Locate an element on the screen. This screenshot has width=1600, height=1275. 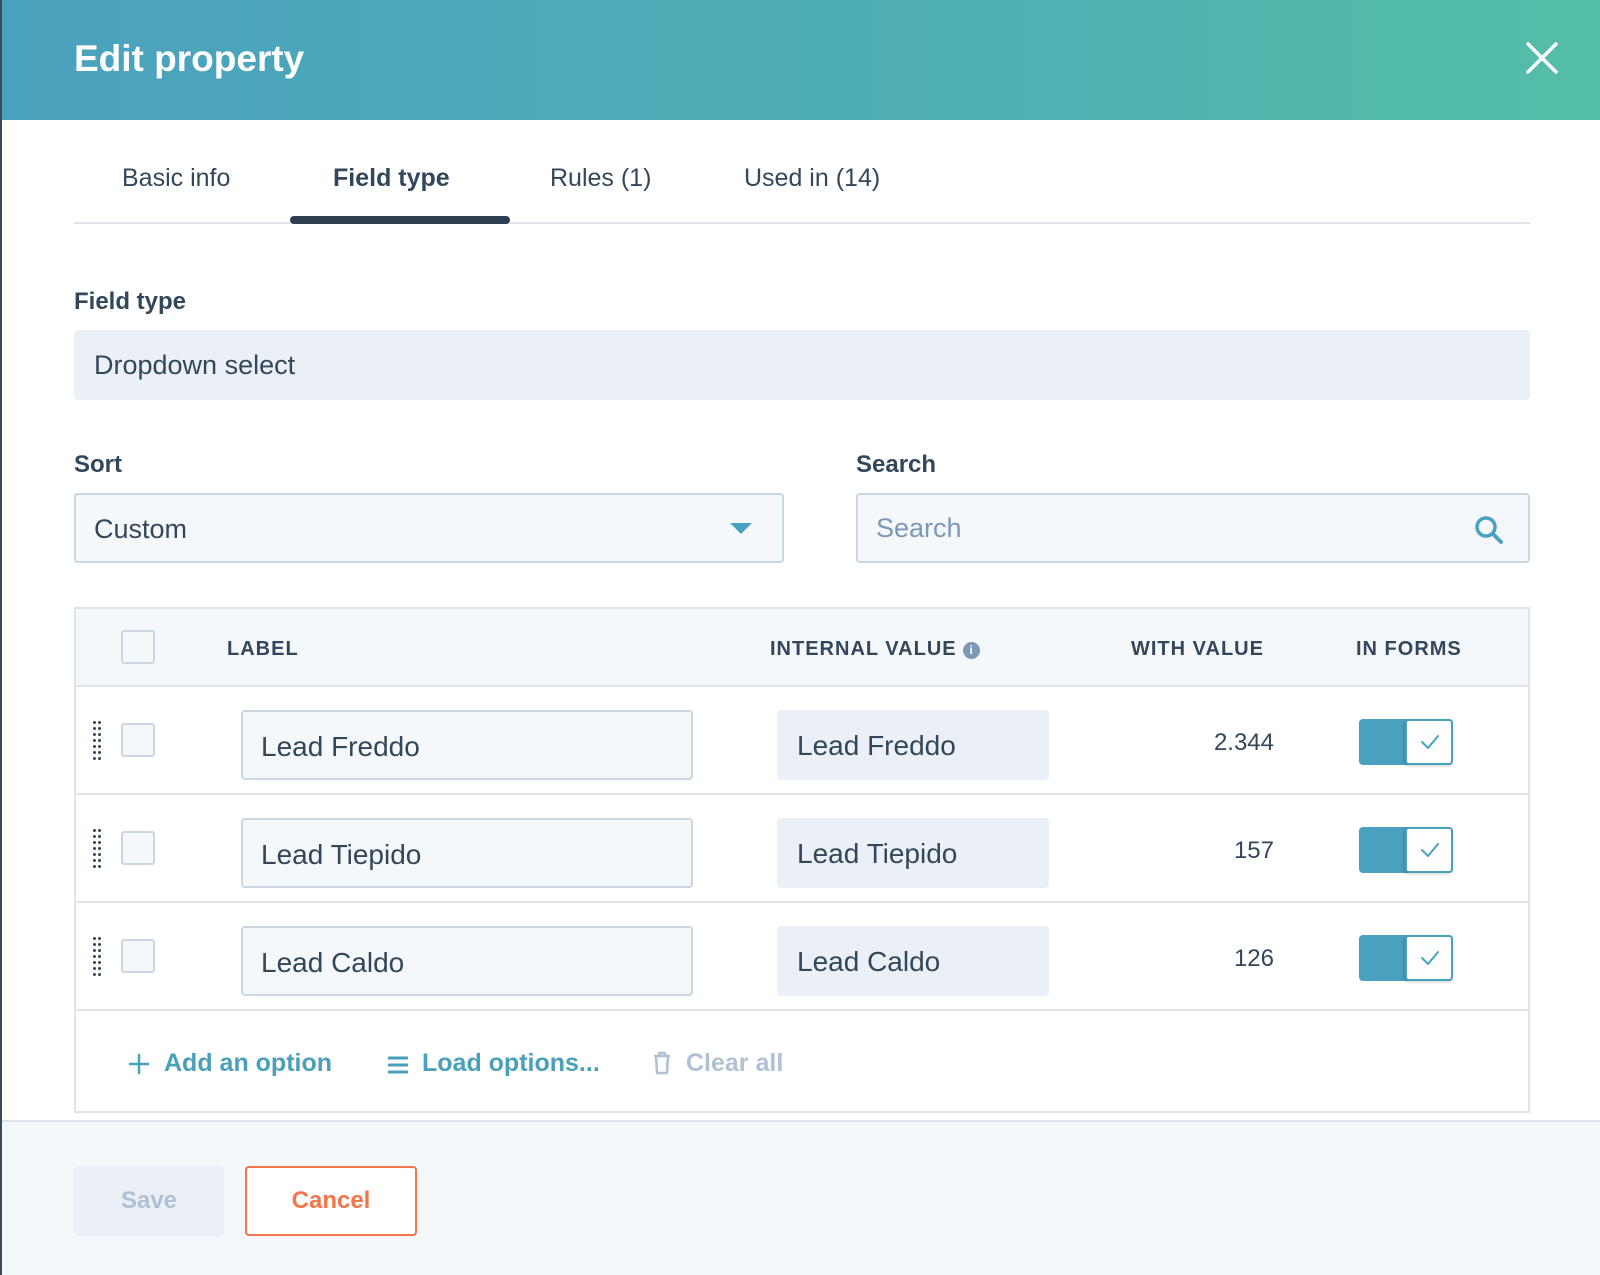
search-input is located at coordinates (1148, 528).